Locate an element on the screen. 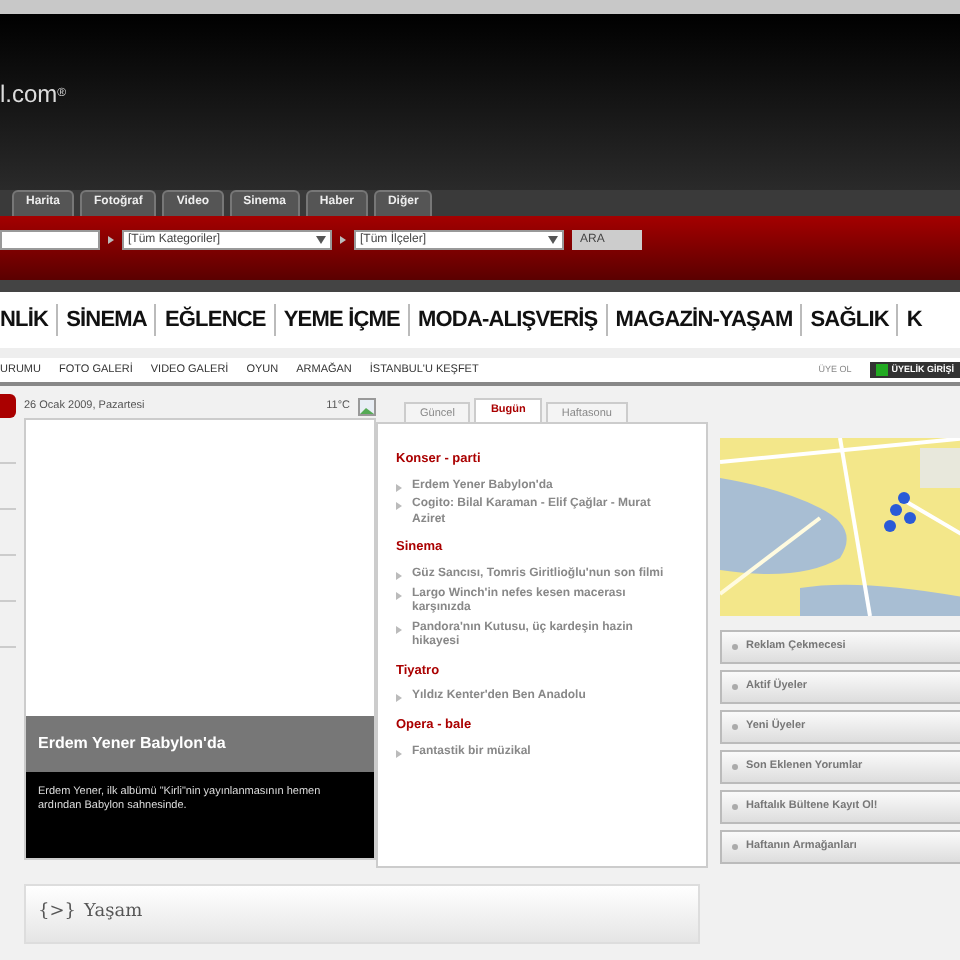 This screenshot has width=960, height=960. category-link: YEME İÇME is located at coordinates (340, 320).